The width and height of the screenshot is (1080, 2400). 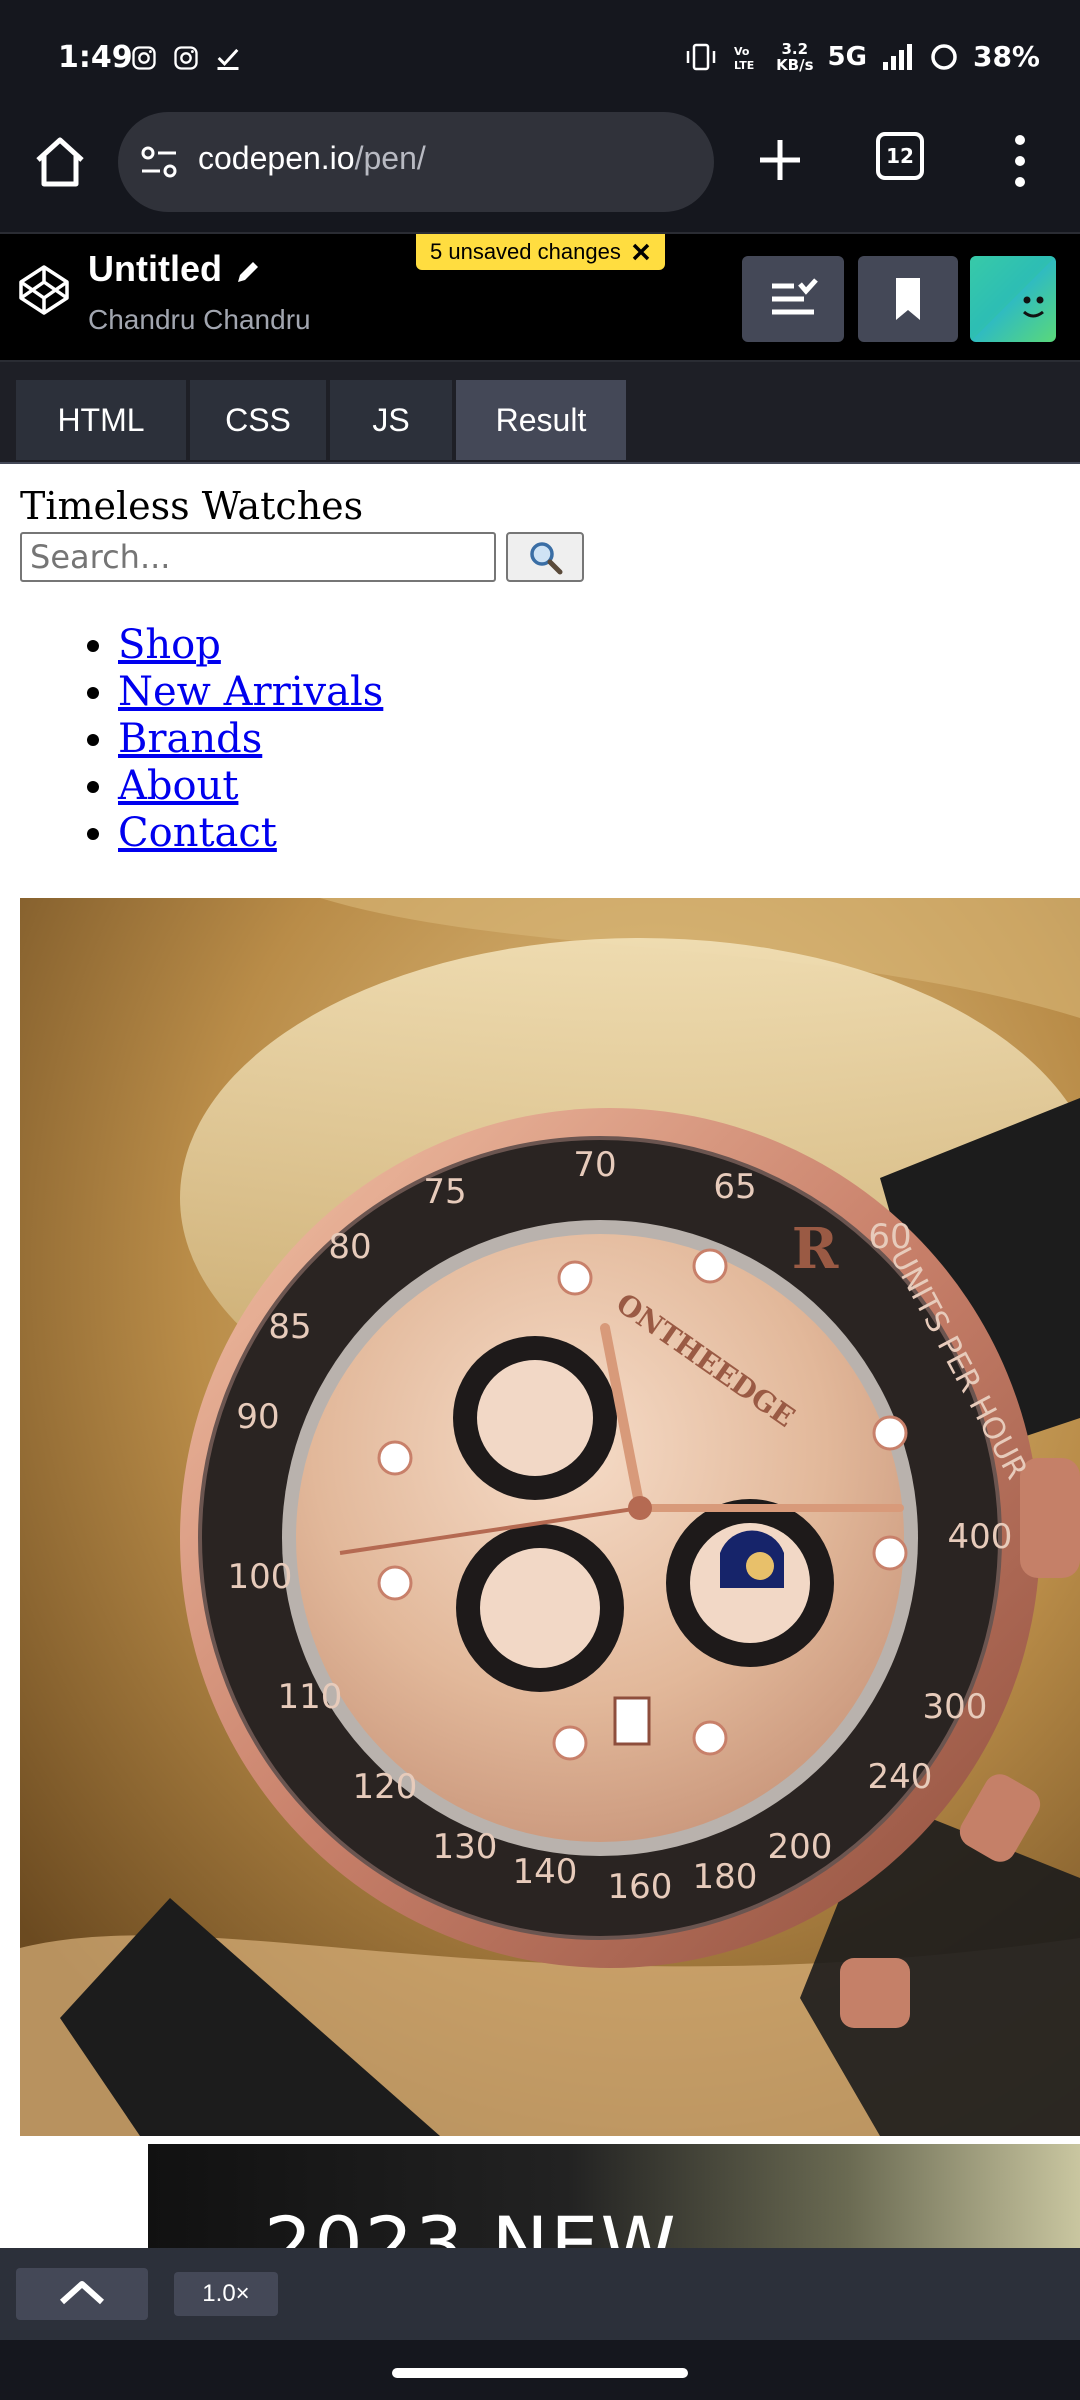 I want to click on bezel-number: 130, so click(x=465, y=1847).